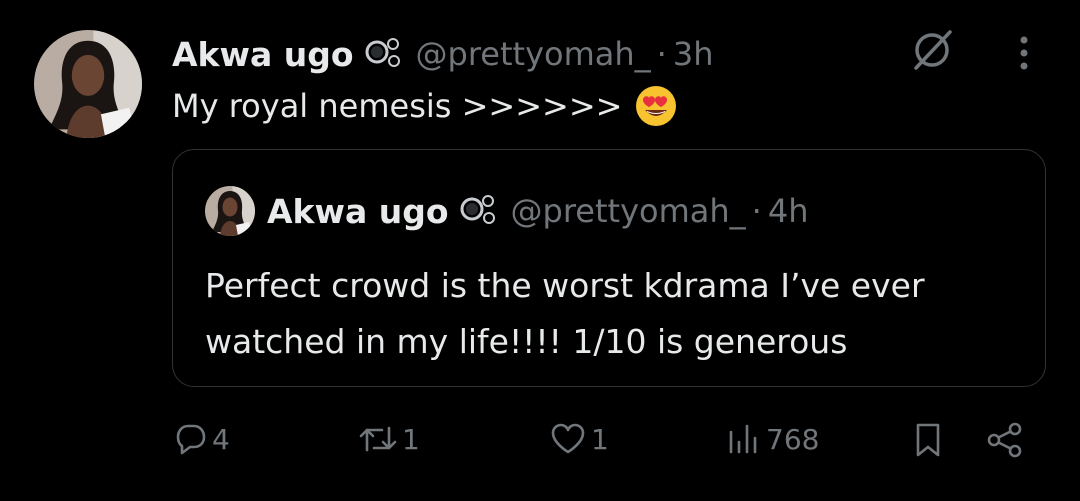 This screenshot has height=501, width=1080. What do you see at coordinates (628, 211) in the screenshot?
I see `quoted-author-handle: @prettyomah_` at bounding box center [628, 211].